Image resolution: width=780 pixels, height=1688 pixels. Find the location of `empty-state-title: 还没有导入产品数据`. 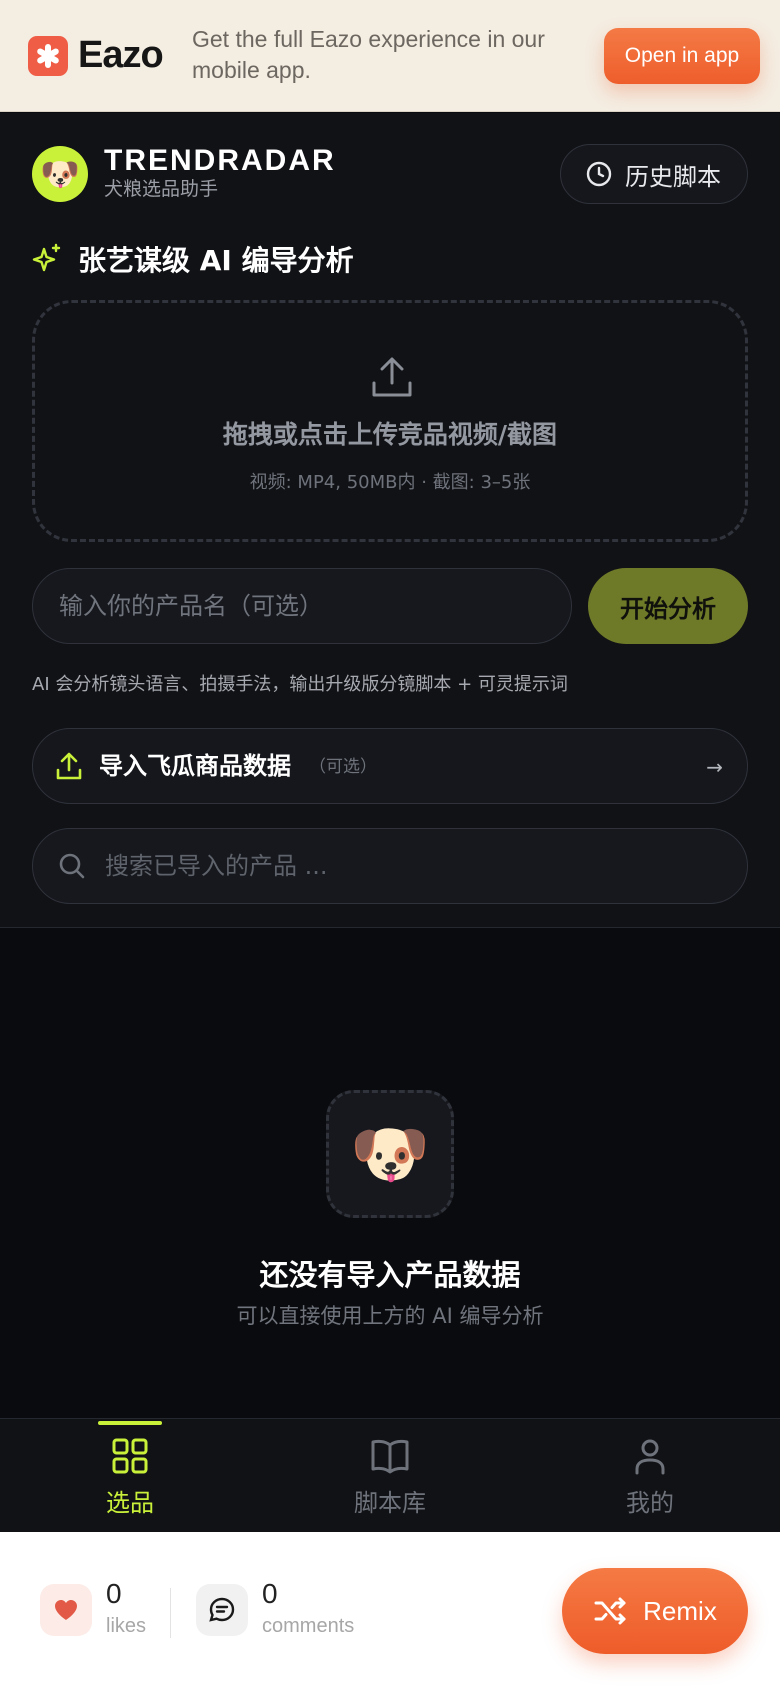

empty-state-title: 还没有导入产品数据 is located at coordinates (390, 1275).